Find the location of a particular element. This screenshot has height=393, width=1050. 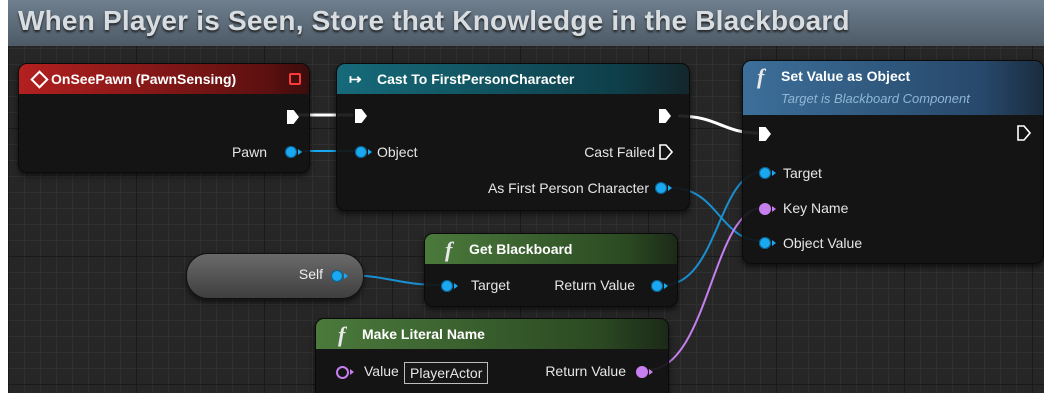

self-output-pin is located at coordinates (339, 276).